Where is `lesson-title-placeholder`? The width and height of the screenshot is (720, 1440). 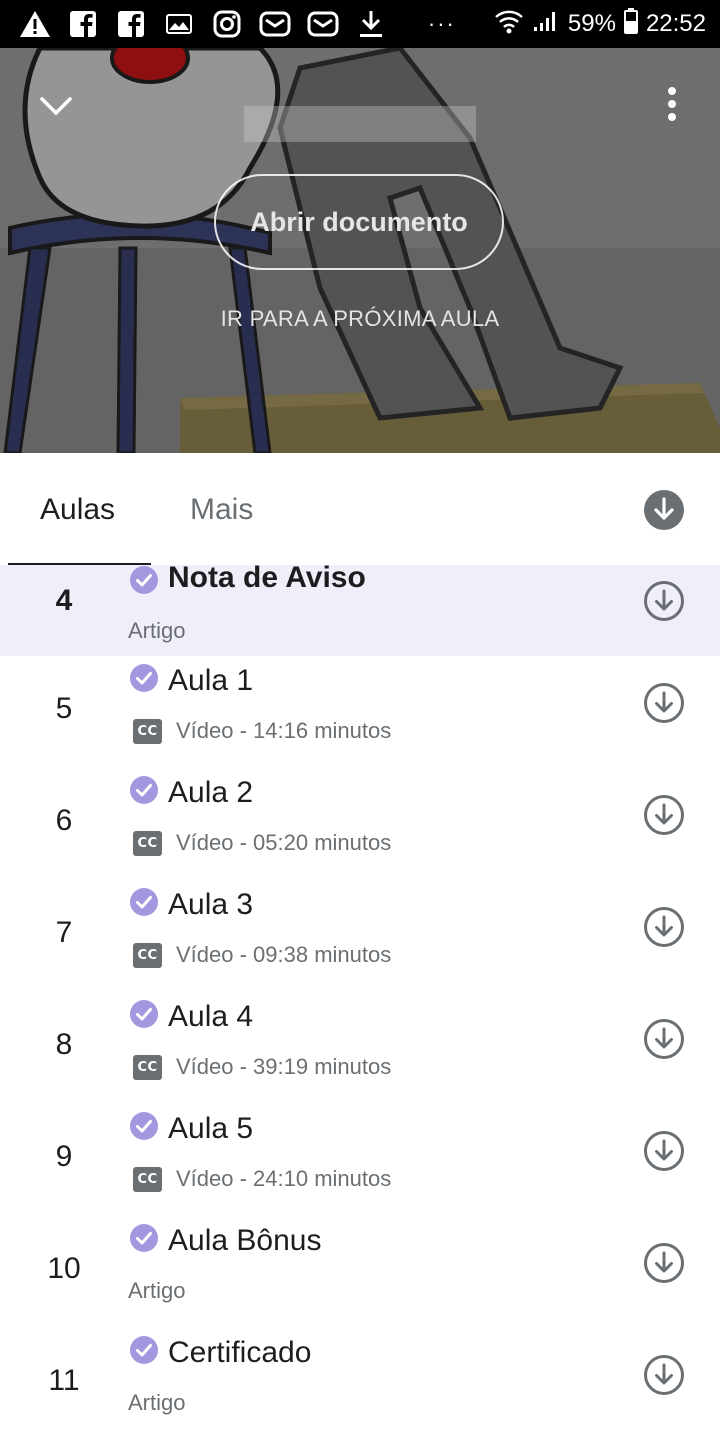
lesson-title-placeholder is located at coordinates (360, 124).